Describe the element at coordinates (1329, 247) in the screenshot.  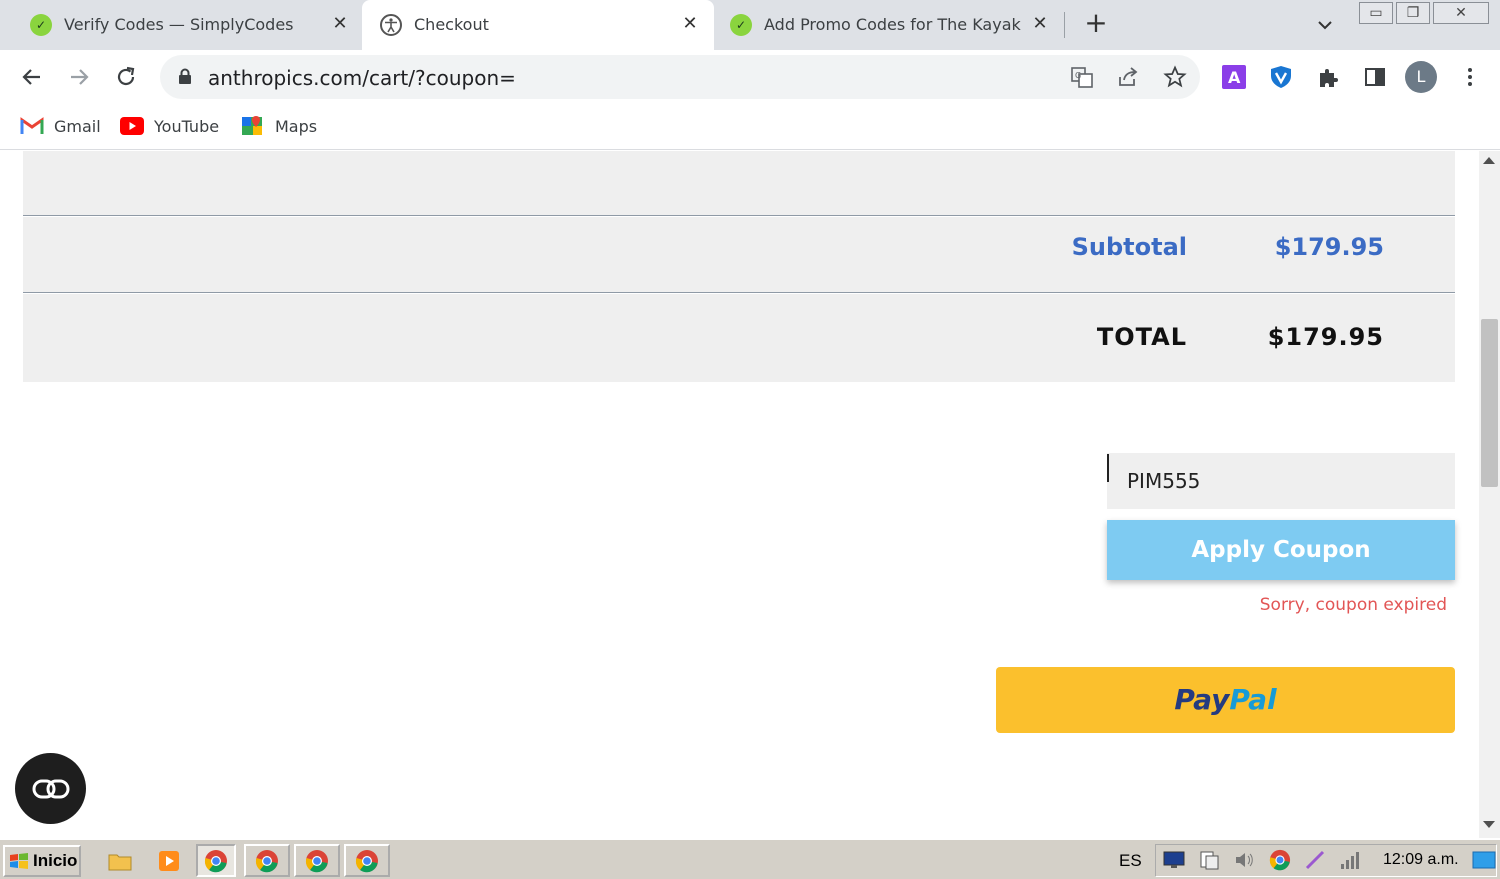
I see `subtotal-value: $179.95` at that location.